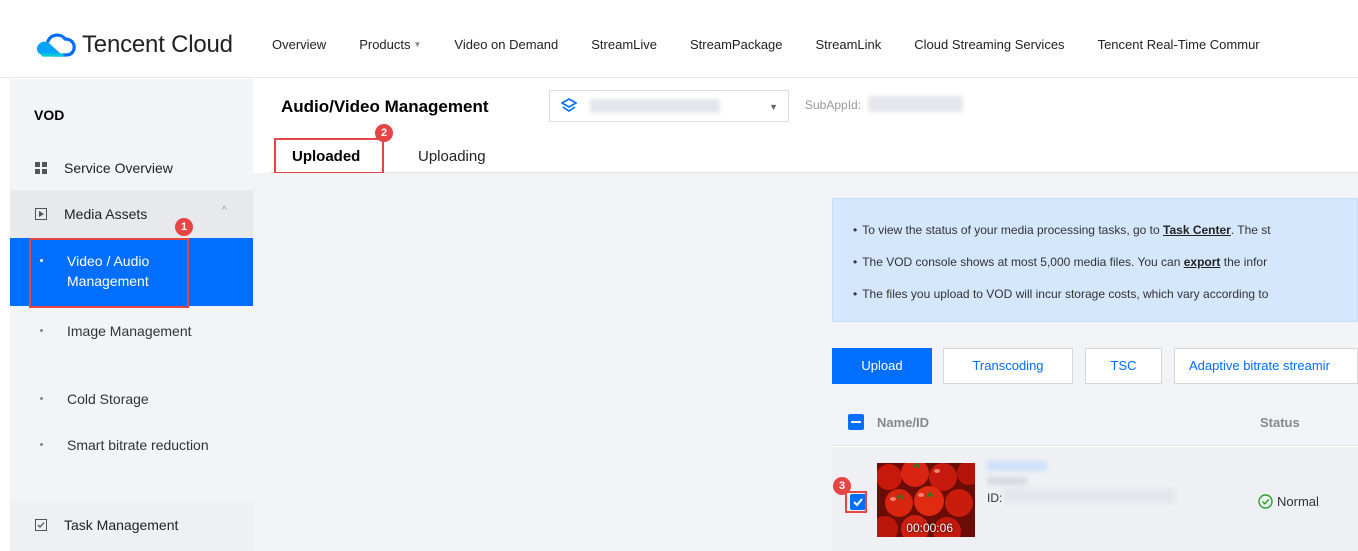  What do you see at coordinates (903, 422) in the screenshot?
I see `column-header-name: Name/ID` at bounding box center [903, 422].